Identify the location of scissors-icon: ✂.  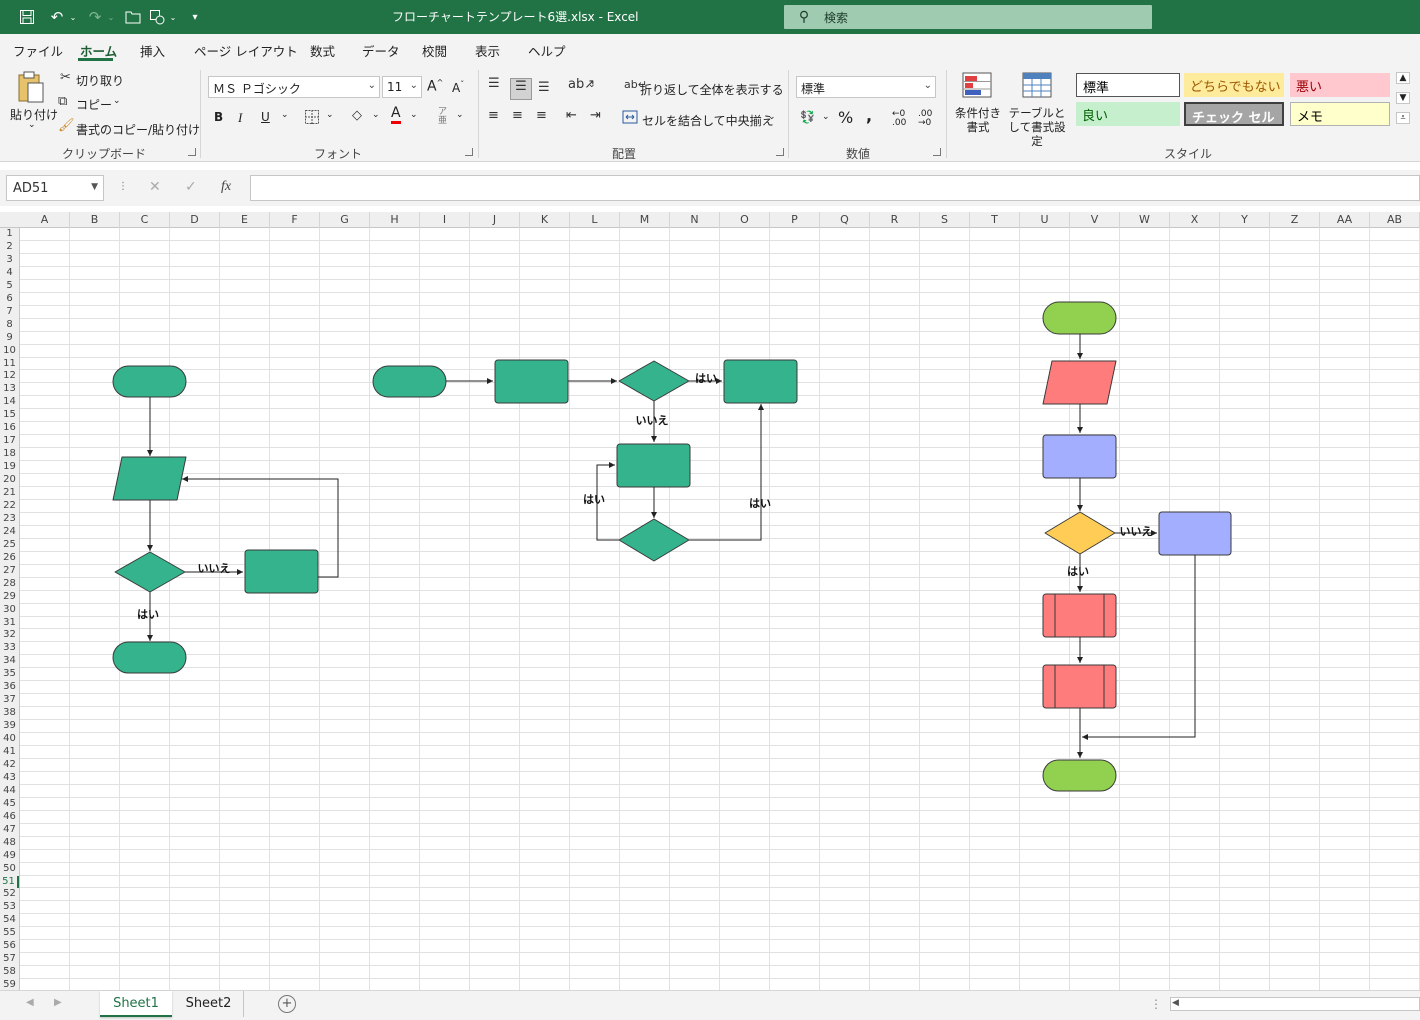
(65, 77).